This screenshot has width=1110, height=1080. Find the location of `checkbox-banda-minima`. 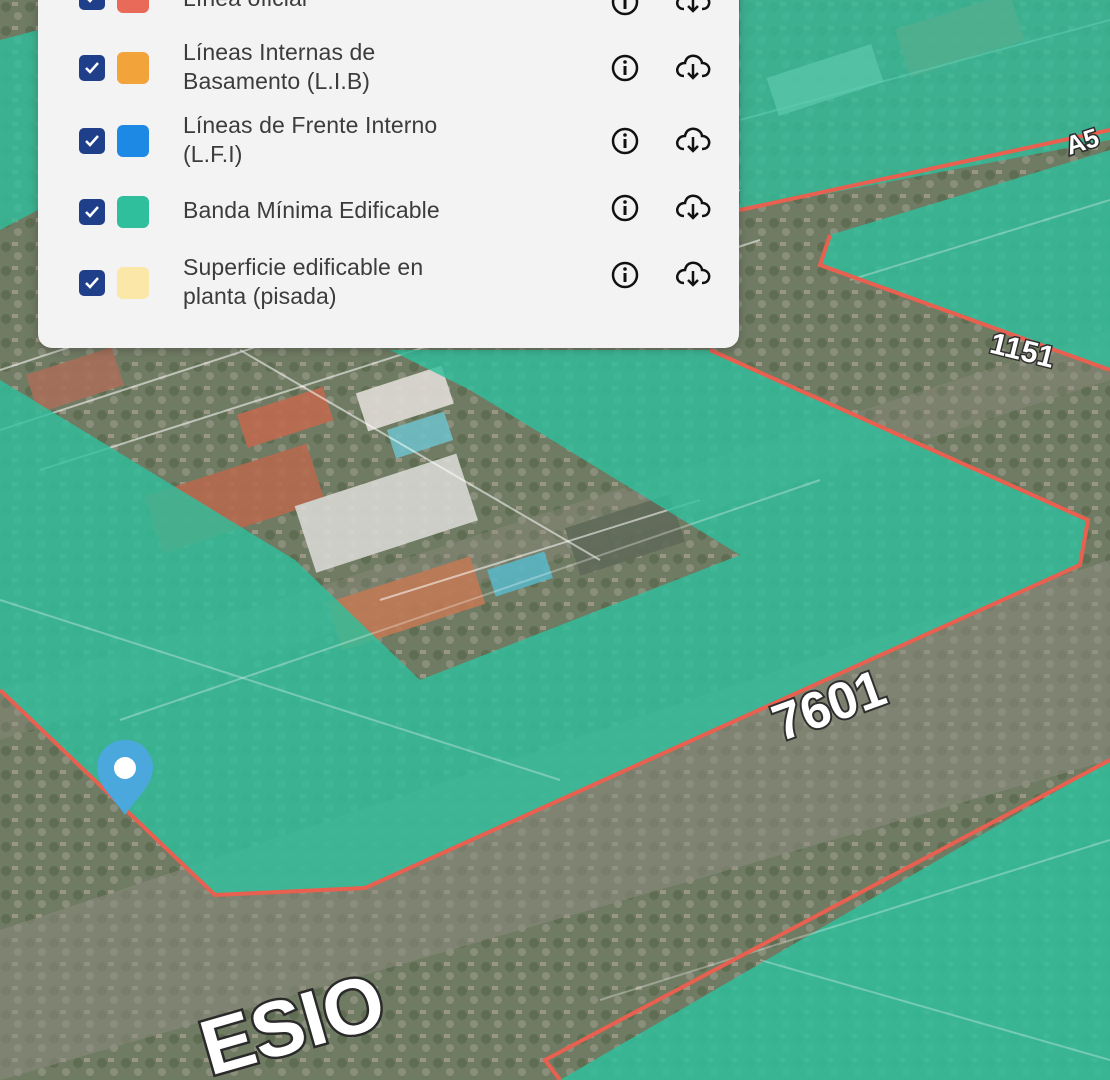

checkbox-banda-minima is located at coordinates (92, 212).